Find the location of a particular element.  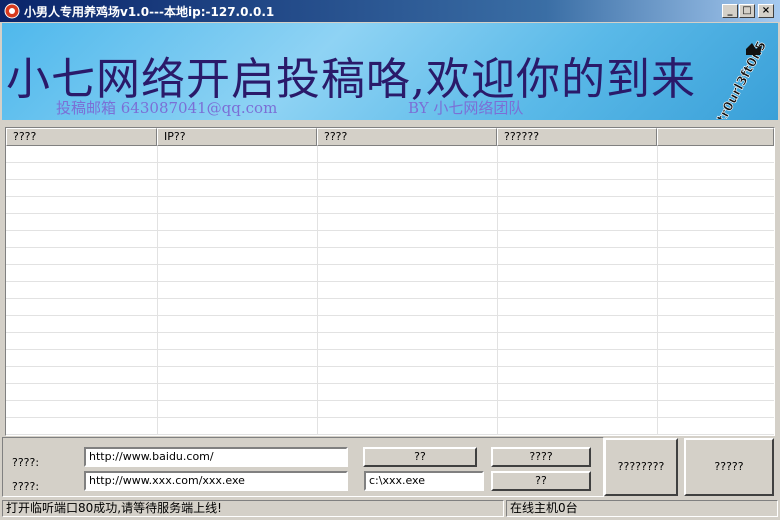

svg-text: tr0url3ft0n5 is located at coordinates (742, 79).